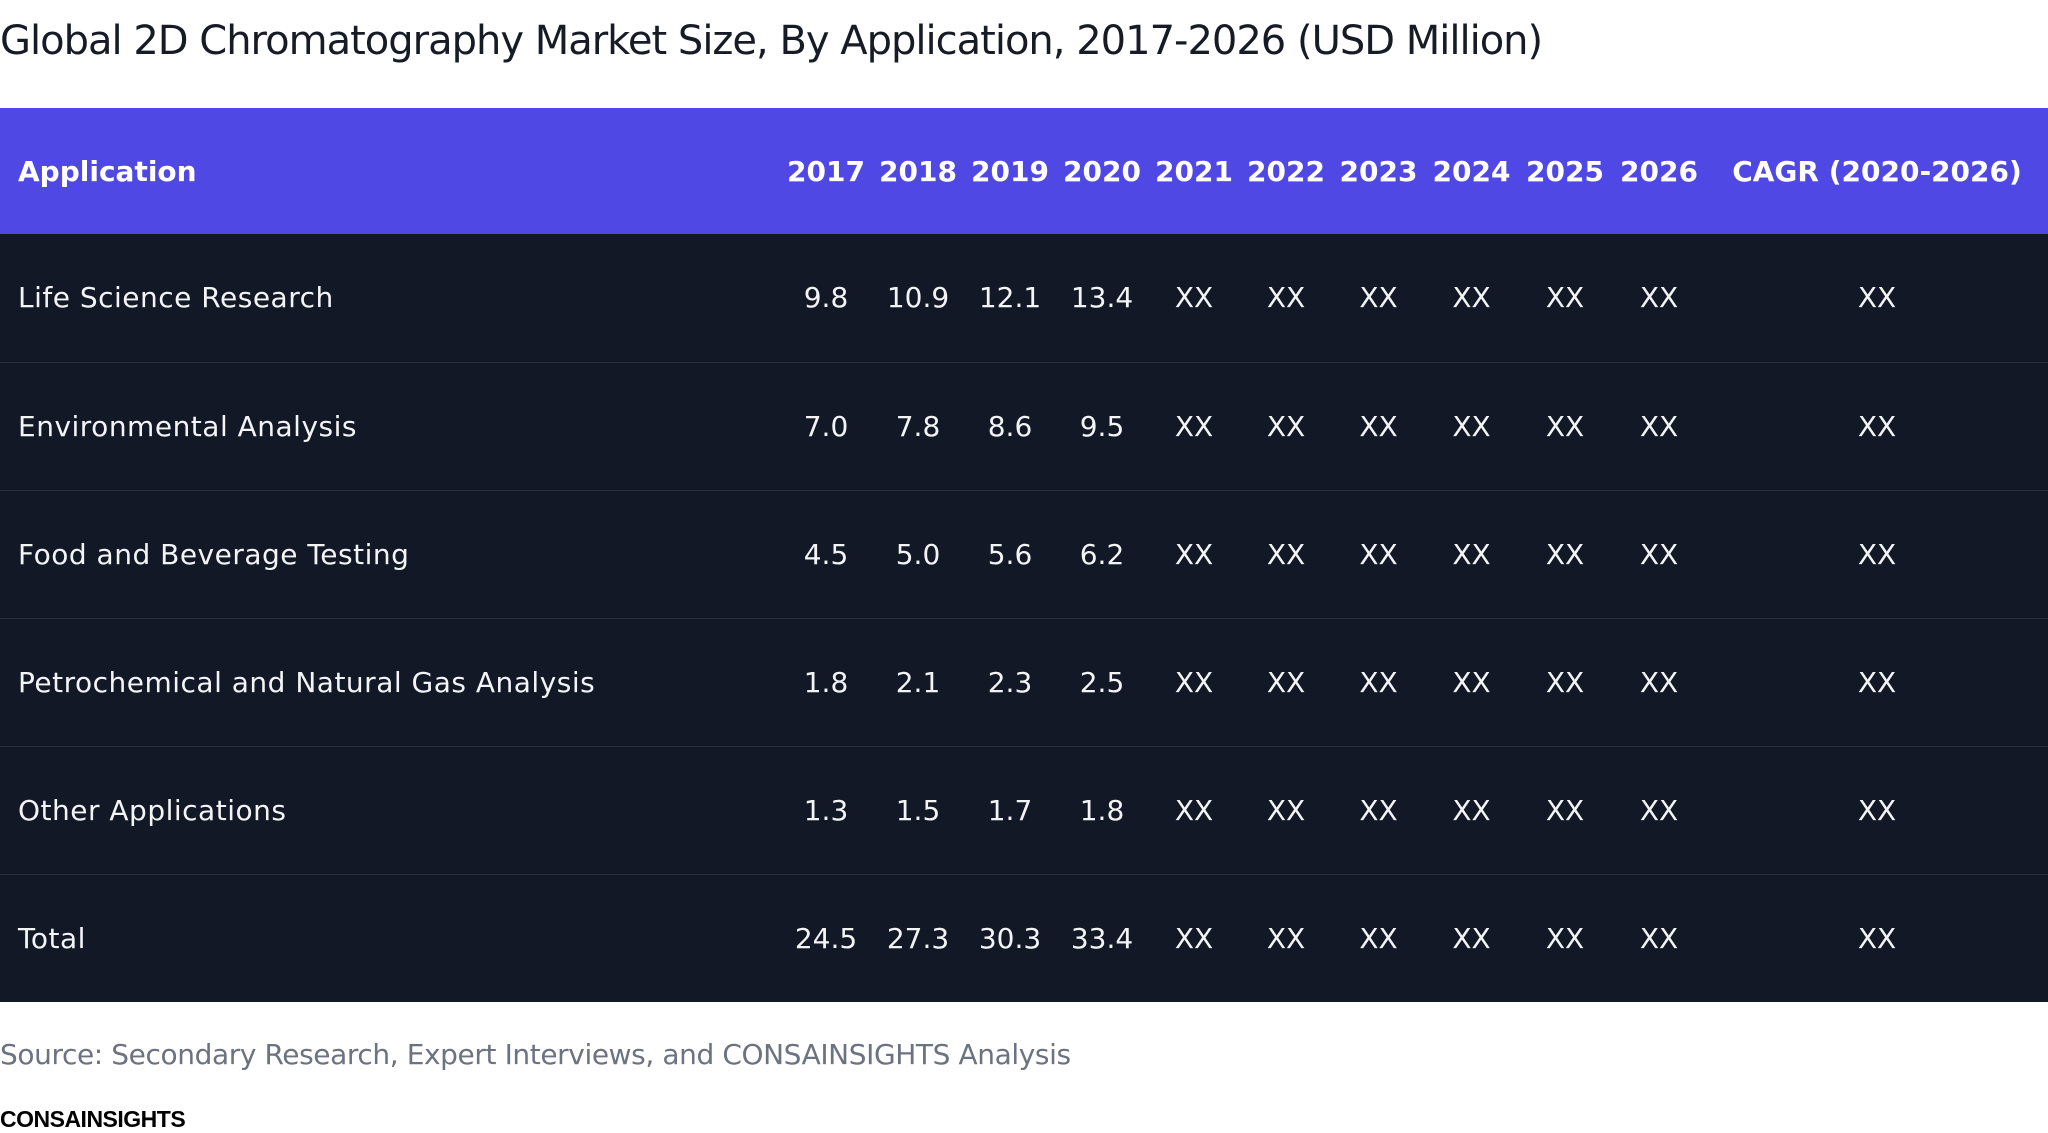 Image resolution: width=2048 pixels, height=1133 pixels. I want to click on table-cell: 2.5, so click(1102, 681).